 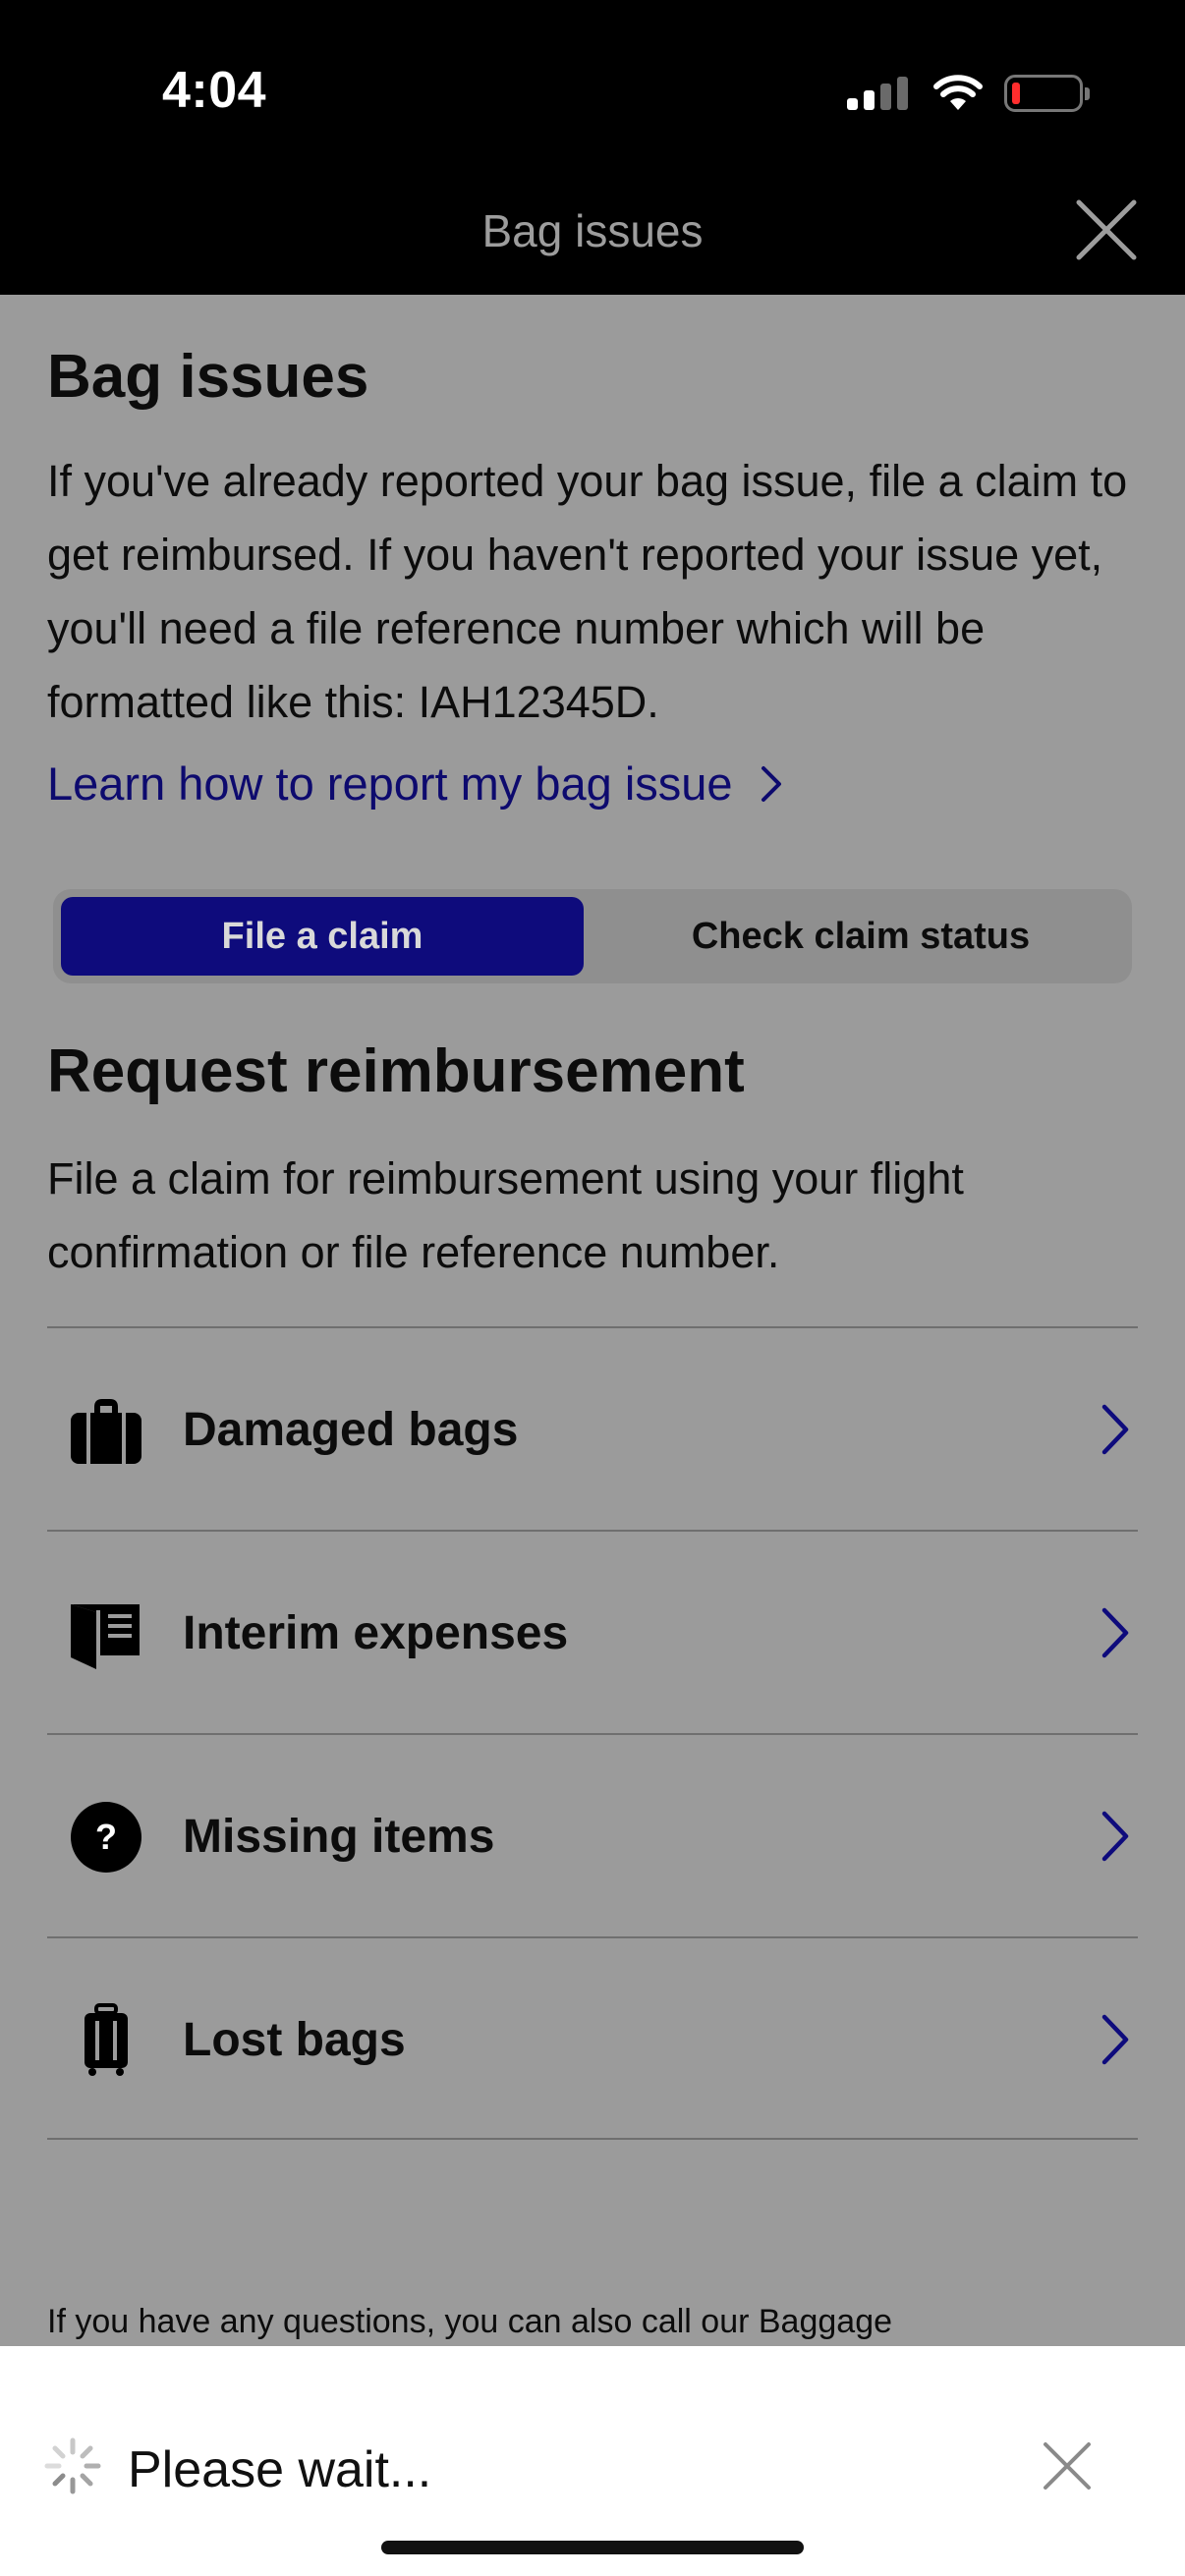 What do you see at coordinates (294, 2040) in the screenshot?
I see `claim-type-label: Lost bags` at bounding box center [294, 2040].